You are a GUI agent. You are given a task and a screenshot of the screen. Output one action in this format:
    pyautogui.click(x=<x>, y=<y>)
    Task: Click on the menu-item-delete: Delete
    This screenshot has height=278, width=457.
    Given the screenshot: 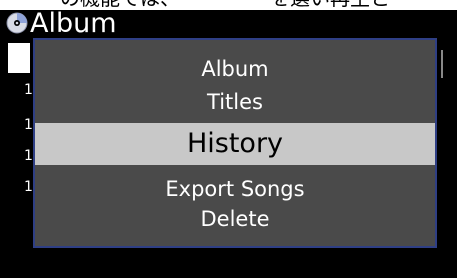 What is the action you would take?
    pyautogui.click(x=235, y=219)
    